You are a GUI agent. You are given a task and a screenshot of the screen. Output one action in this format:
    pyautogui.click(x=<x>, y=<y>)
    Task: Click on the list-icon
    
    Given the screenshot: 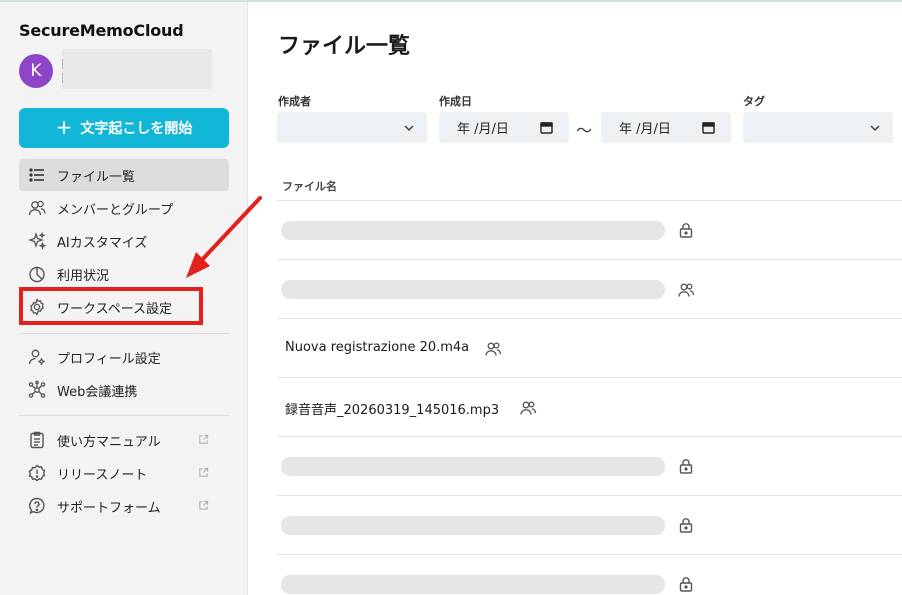 What is the action you would take?
    pyautogui.click(x=36, y=175)
    